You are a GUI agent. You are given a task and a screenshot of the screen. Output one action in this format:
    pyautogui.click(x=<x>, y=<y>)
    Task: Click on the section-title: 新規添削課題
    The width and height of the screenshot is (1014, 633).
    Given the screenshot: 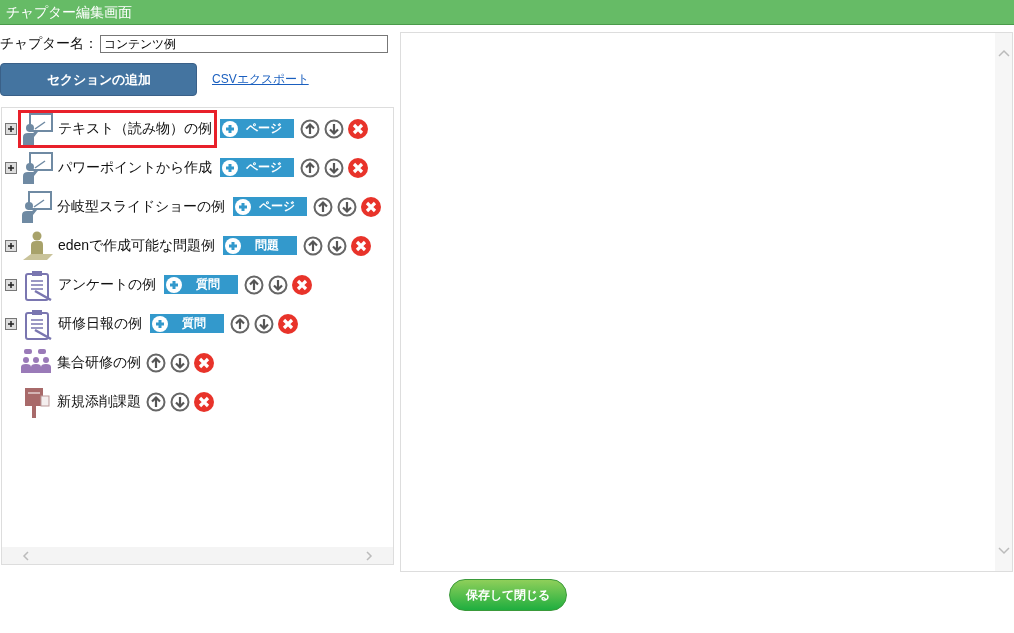 What is the action you would take?
    pyautogui.click(x=99, y=401)
    